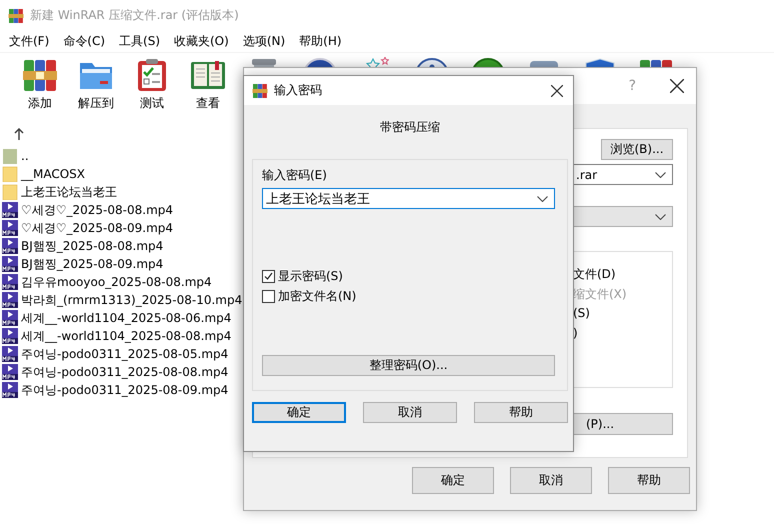 The width and height of the screenshot is (774, 528). What do you see at coordinates (139, 41) in the screenshot?
I see `menu-item: 工具(S)` at bounding box center [139, 41].